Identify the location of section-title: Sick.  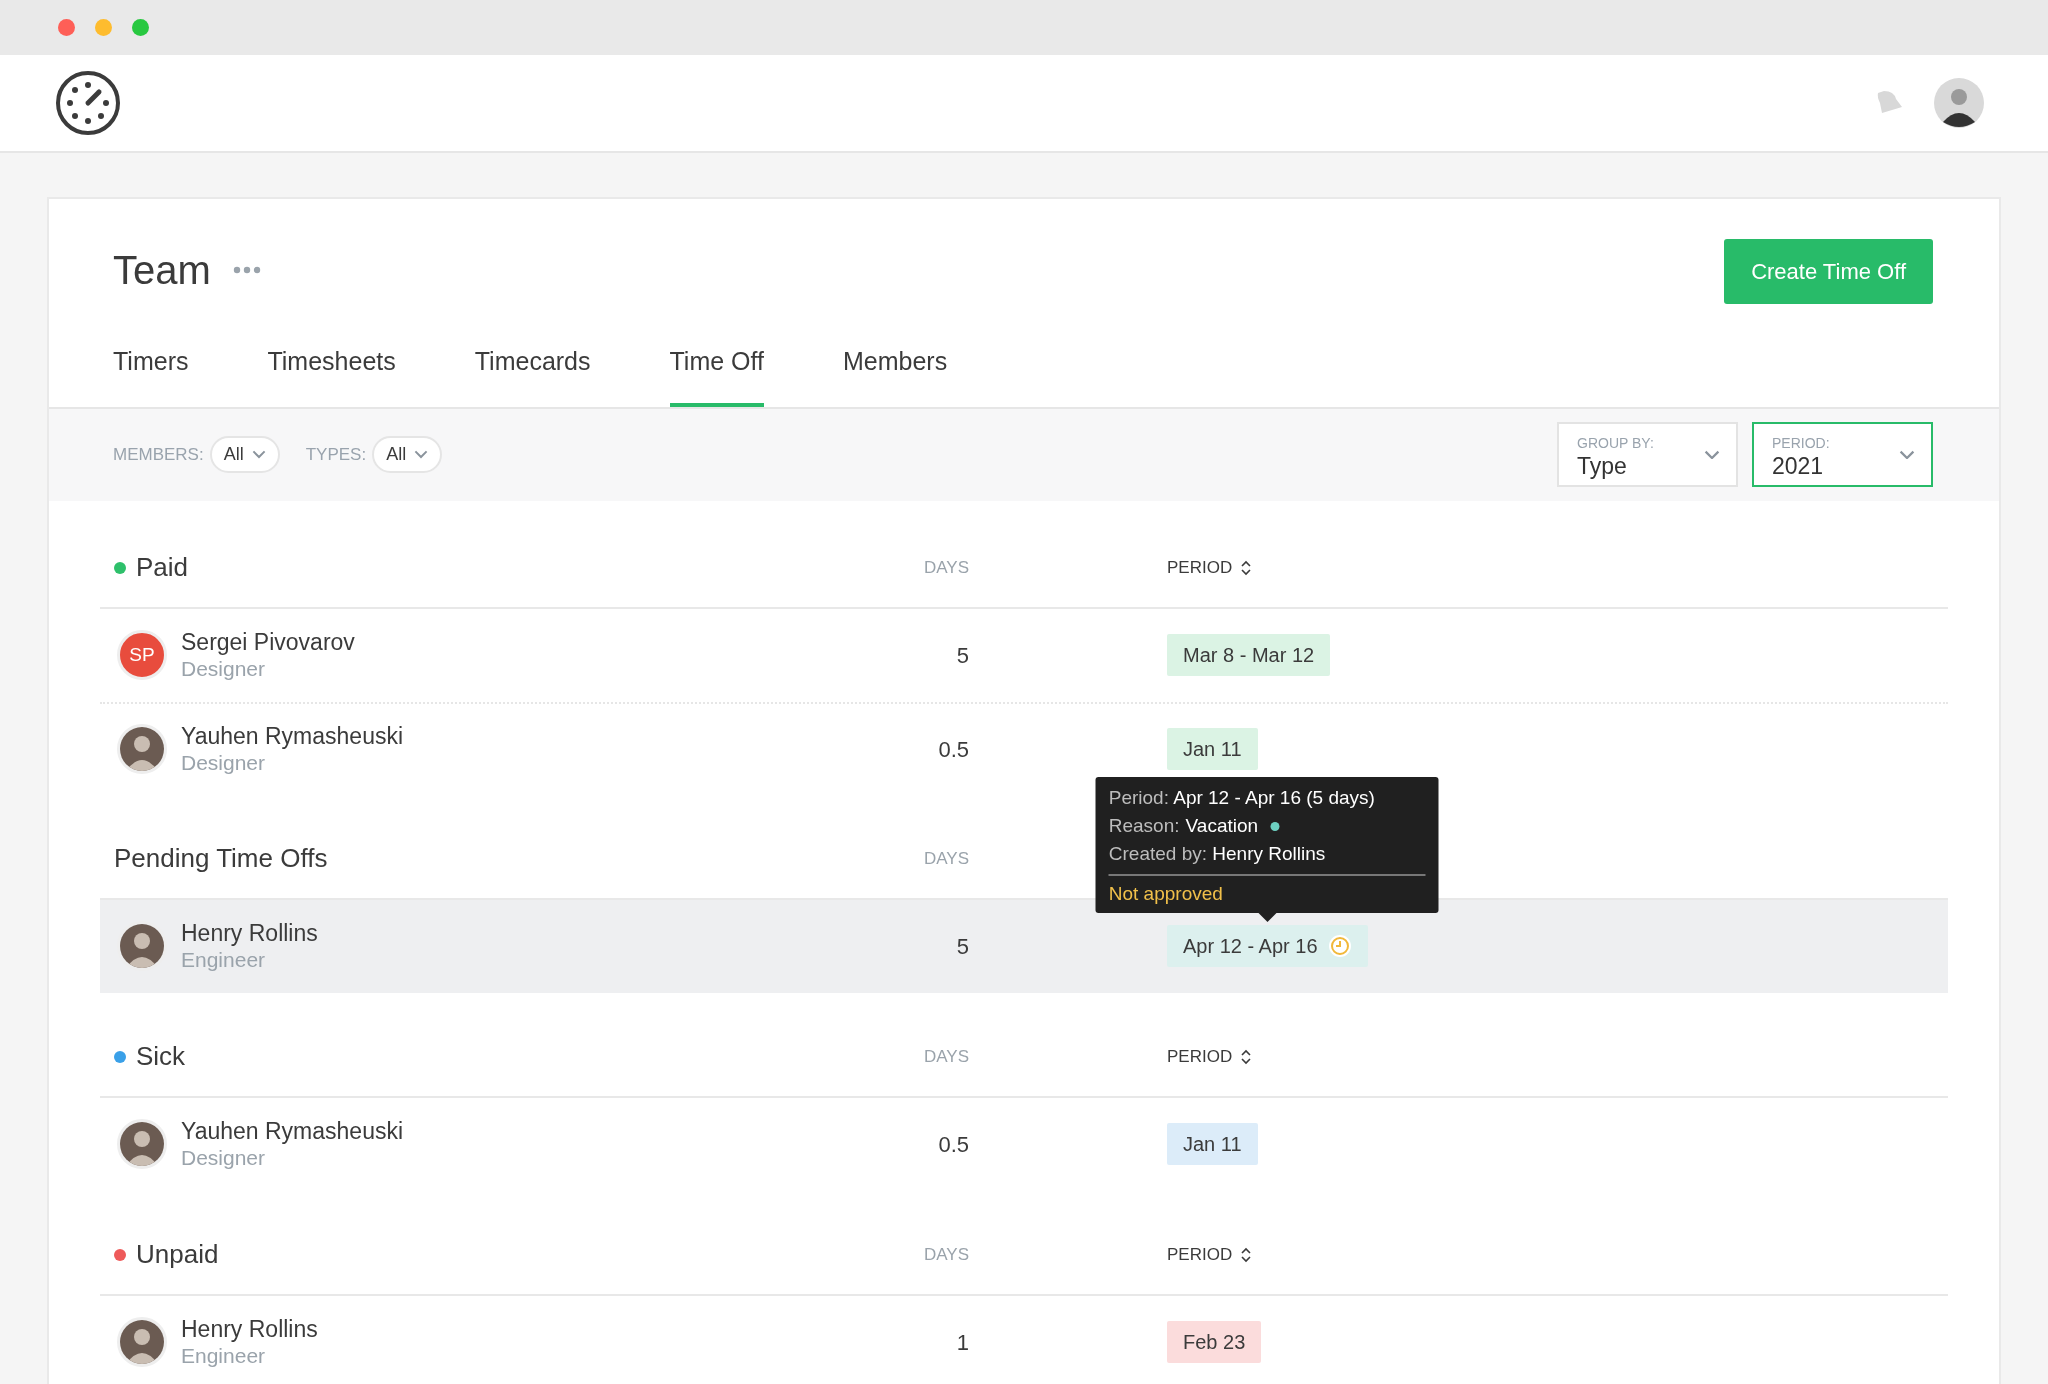
(161, 1056).